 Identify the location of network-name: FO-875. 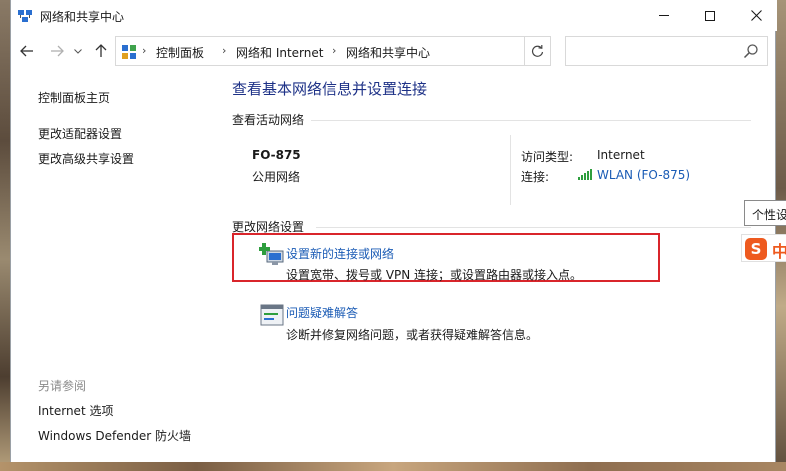
(276, 155).